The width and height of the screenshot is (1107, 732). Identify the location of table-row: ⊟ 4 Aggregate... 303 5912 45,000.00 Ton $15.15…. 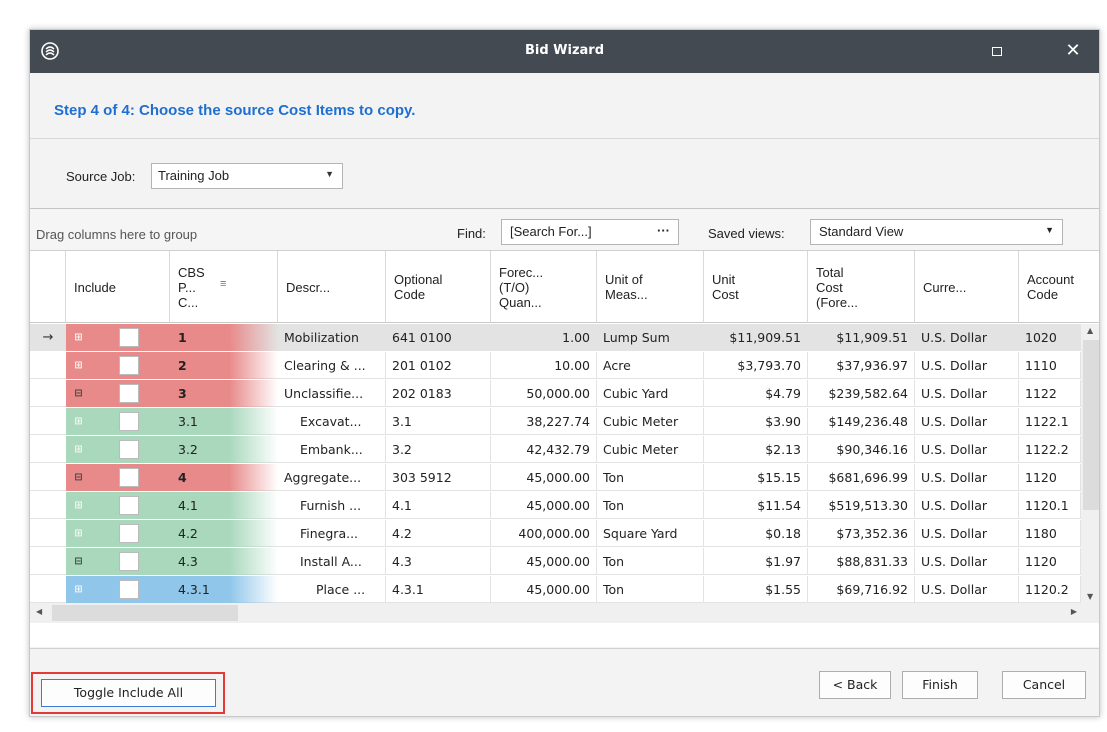
(555, 477).